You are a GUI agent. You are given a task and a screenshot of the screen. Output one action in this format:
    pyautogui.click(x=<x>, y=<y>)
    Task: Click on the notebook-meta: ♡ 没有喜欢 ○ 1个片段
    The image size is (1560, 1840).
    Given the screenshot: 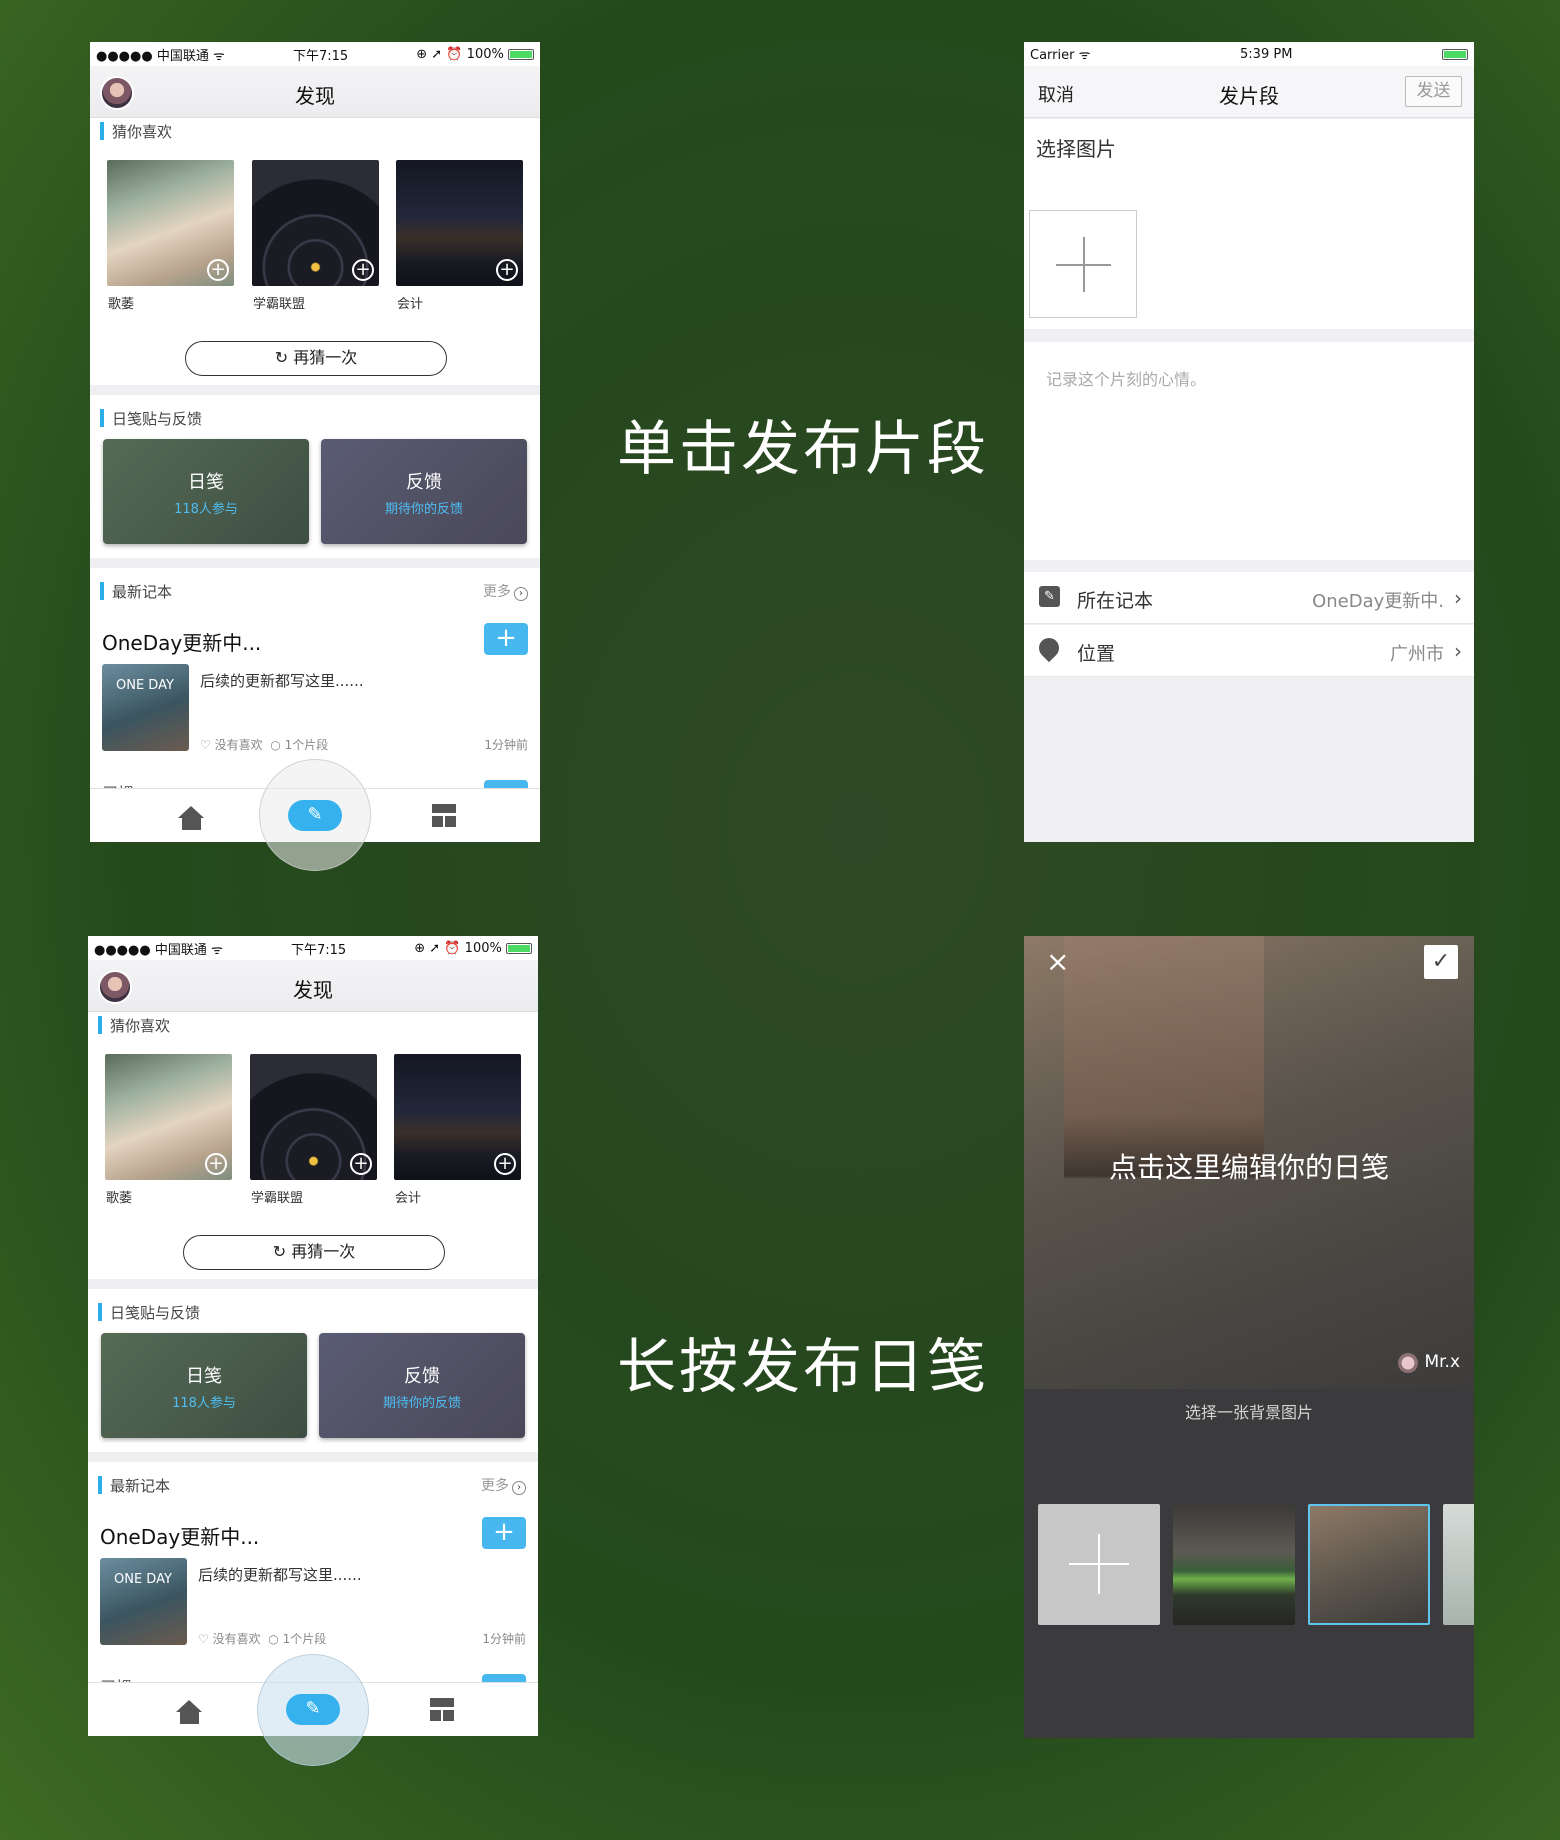 What is the action you would take?
    pyautogui.click(x=262, y=1639)
    